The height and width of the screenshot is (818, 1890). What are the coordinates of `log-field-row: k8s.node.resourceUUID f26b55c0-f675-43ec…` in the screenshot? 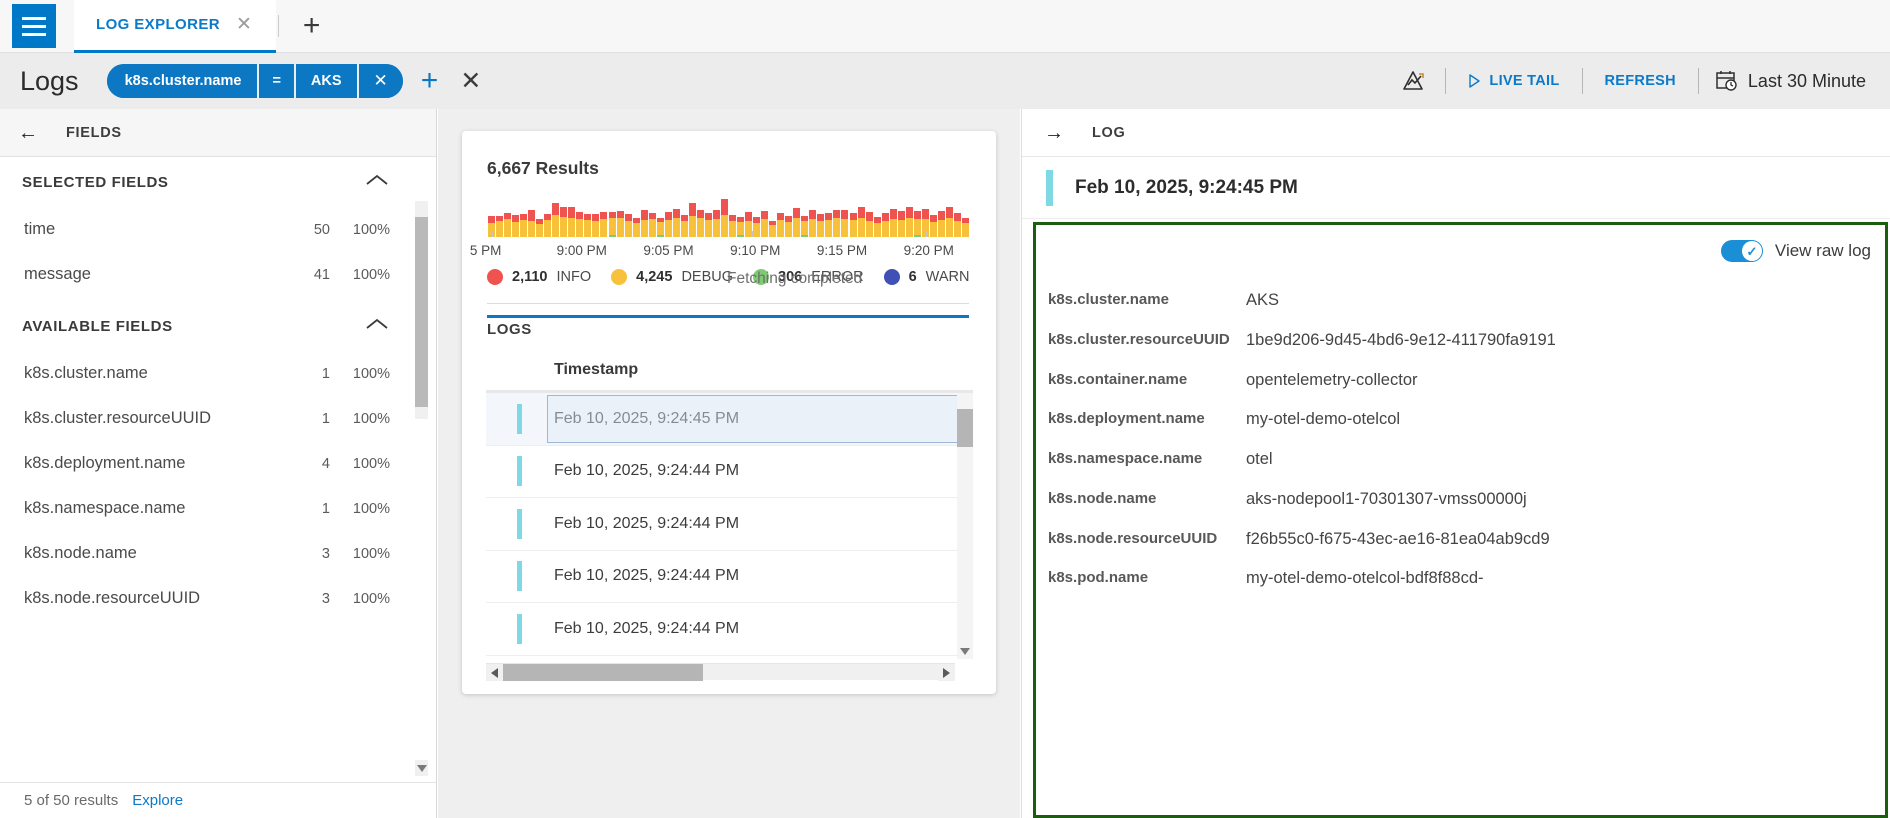 It's located at (1466, 540).